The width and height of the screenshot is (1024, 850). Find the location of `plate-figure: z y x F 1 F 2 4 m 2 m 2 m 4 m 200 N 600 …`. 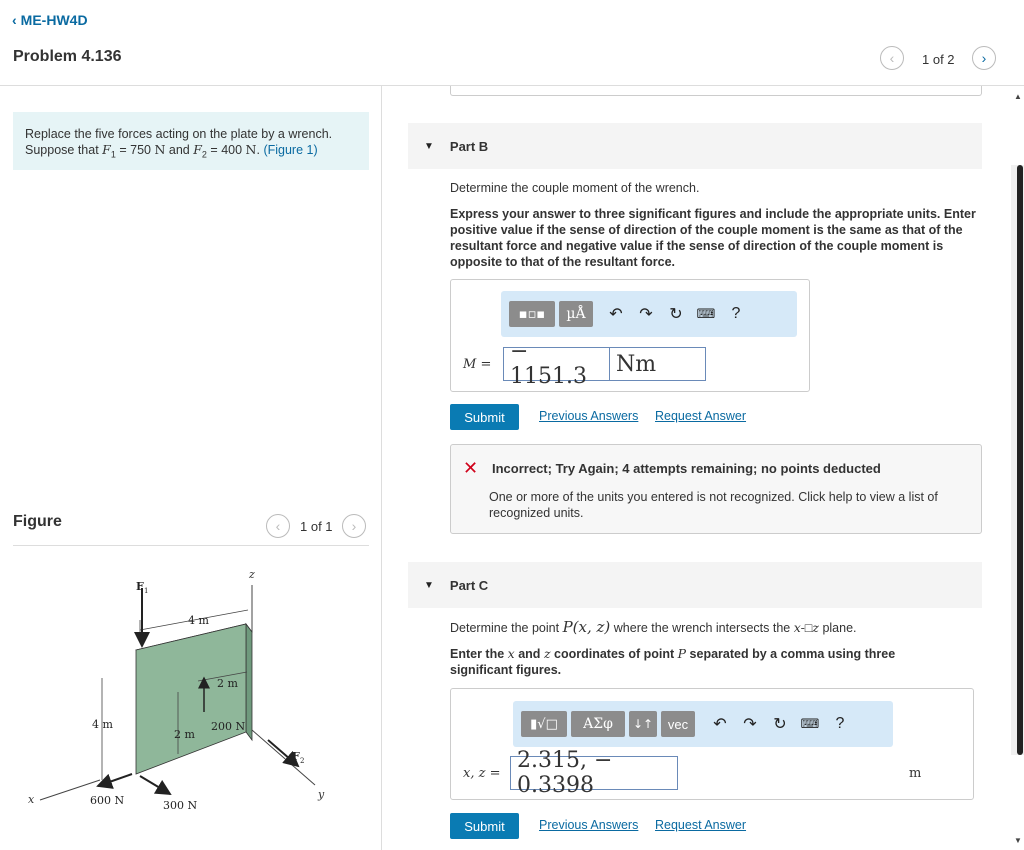

plate-figure: z y x F 1 F 2 4 m 2 m 2 m 4 m 200 N 600 … is located at coordinates (176, 690).